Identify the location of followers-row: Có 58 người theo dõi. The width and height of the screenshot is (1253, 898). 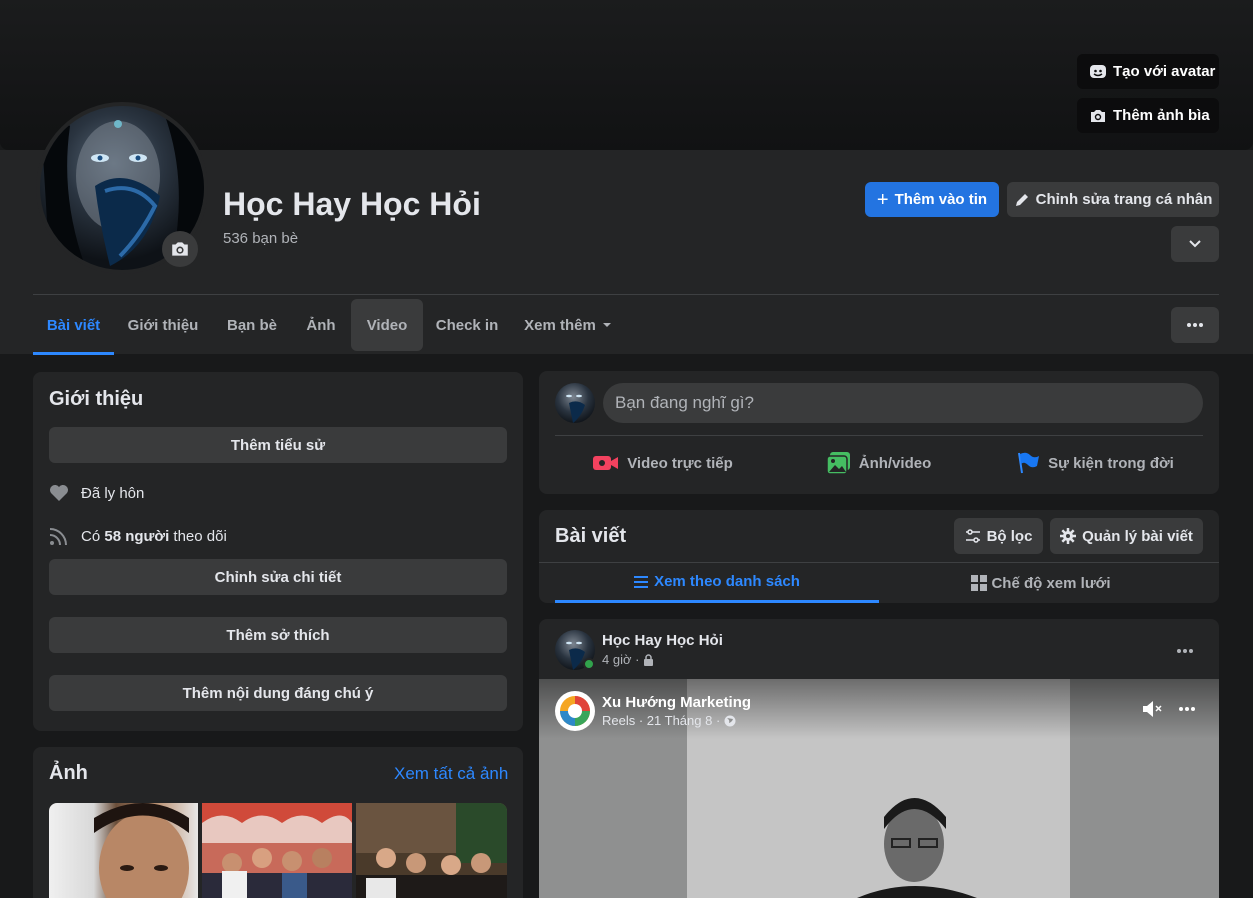
(138, 536).